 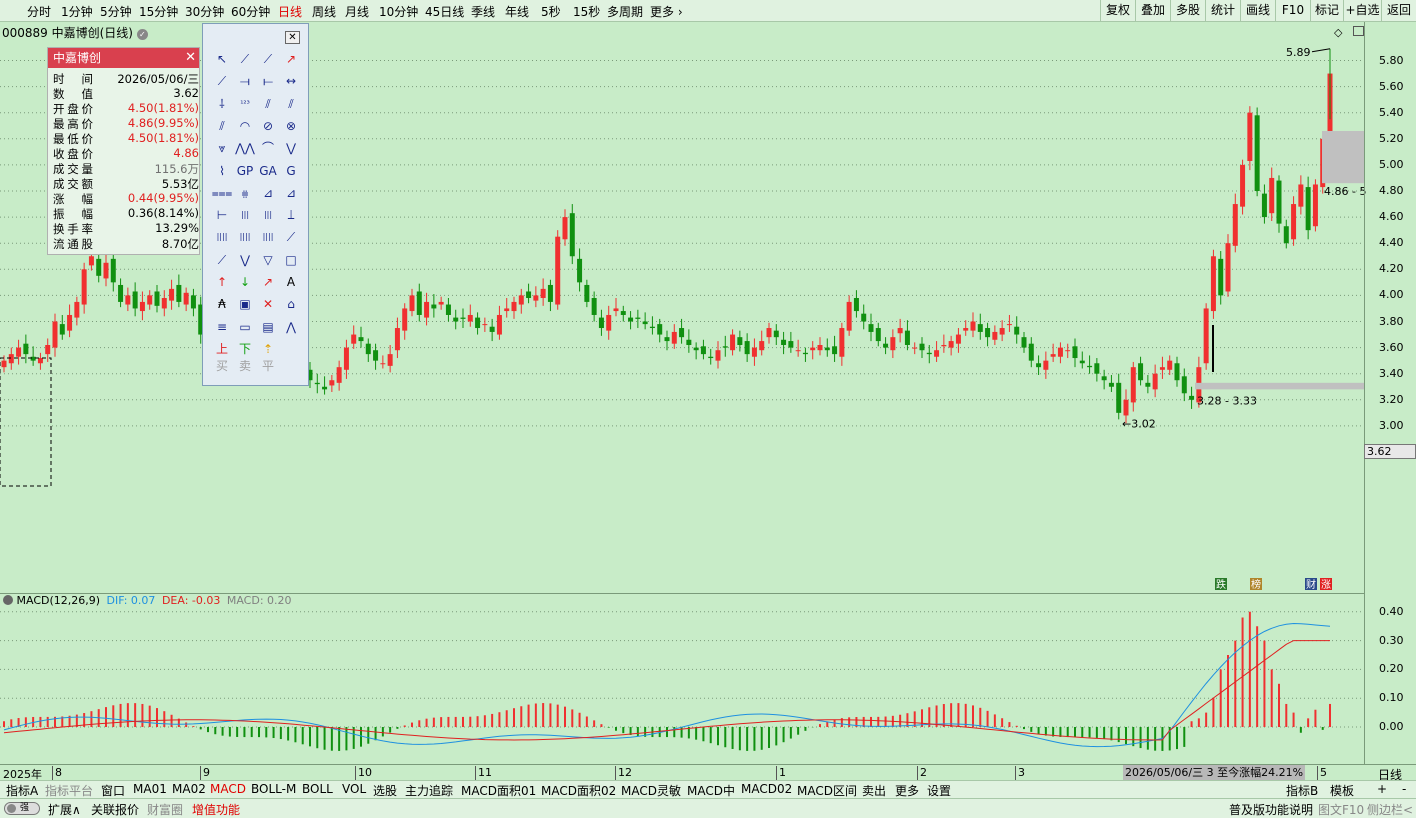 I want to click on trend-tool-icon: ⟋, so click(x=291, y=237).